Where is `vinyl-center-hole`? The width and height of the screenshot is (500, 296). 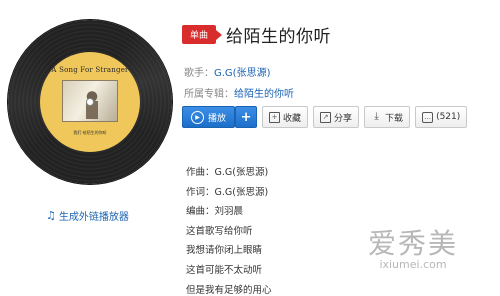
vinyl-center-hole is located at coordinates (90, 102).